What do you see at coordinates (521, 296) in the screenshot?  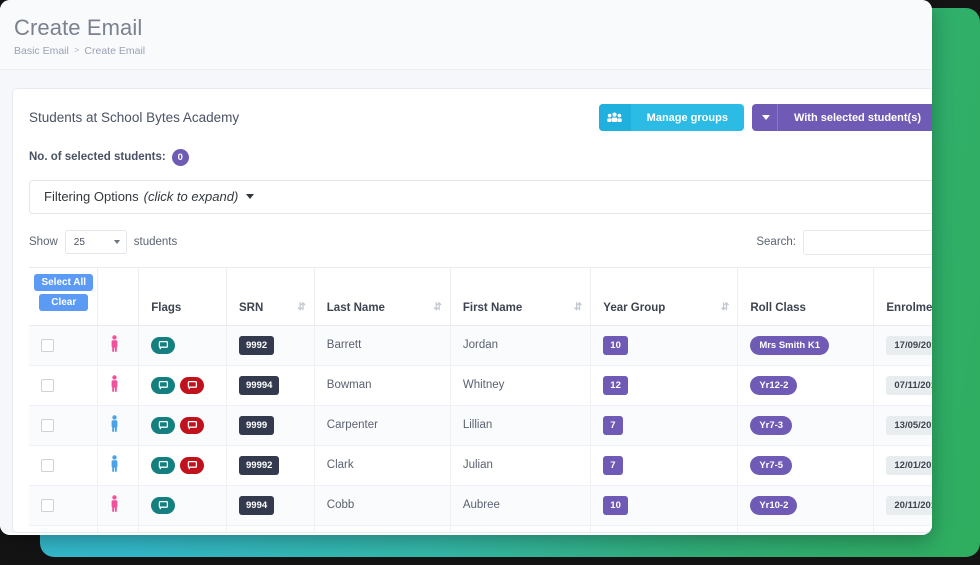 I see `first-name-column-header: First Name ⇵` at bounding box center [521, 296].